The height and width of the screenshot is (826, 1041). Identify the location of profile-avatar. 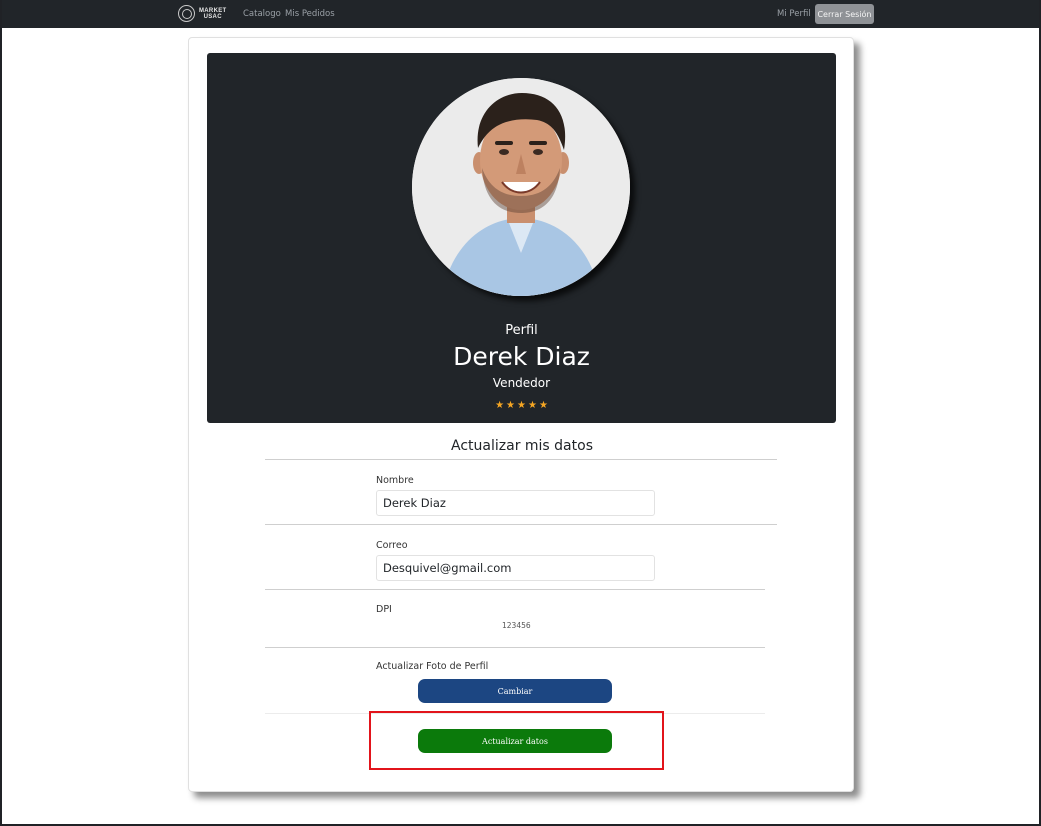
(521, 187).